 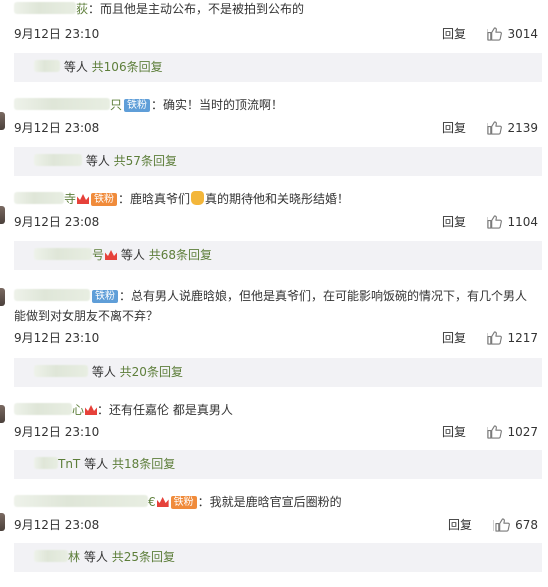 I want to click on subreply-count-link: 共25条回复, so click(x=143, y=557).